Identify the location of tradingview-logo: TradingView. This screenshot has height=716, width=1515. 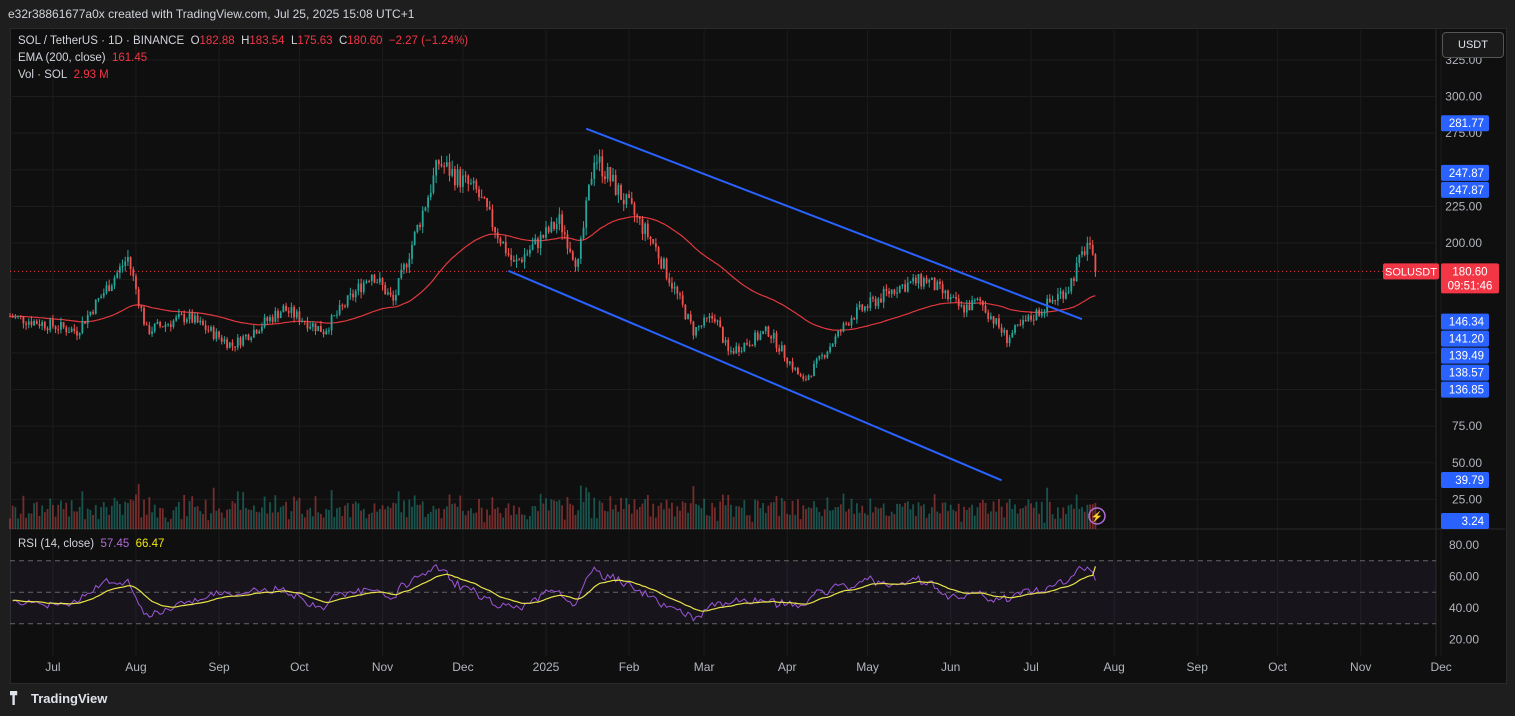
(58, 698).